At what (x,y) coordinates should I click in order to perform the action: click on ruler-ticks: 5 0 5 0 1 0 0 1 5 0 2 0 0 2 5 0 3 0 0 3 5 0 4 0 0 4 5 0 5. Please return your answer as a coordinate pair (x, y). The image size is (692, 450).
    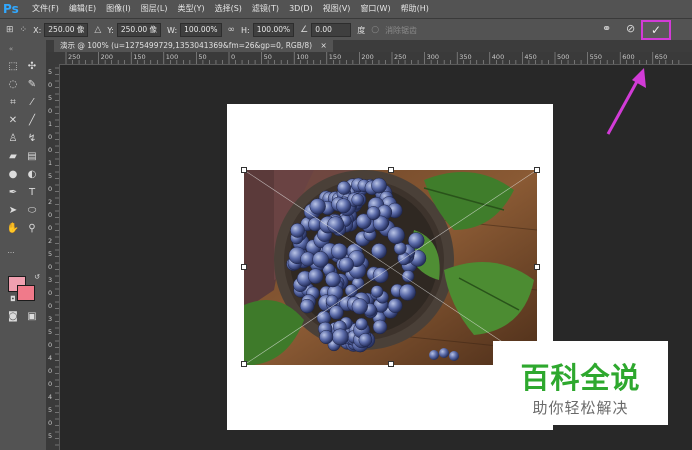
    Looking at the image, I should click on (53, 256).